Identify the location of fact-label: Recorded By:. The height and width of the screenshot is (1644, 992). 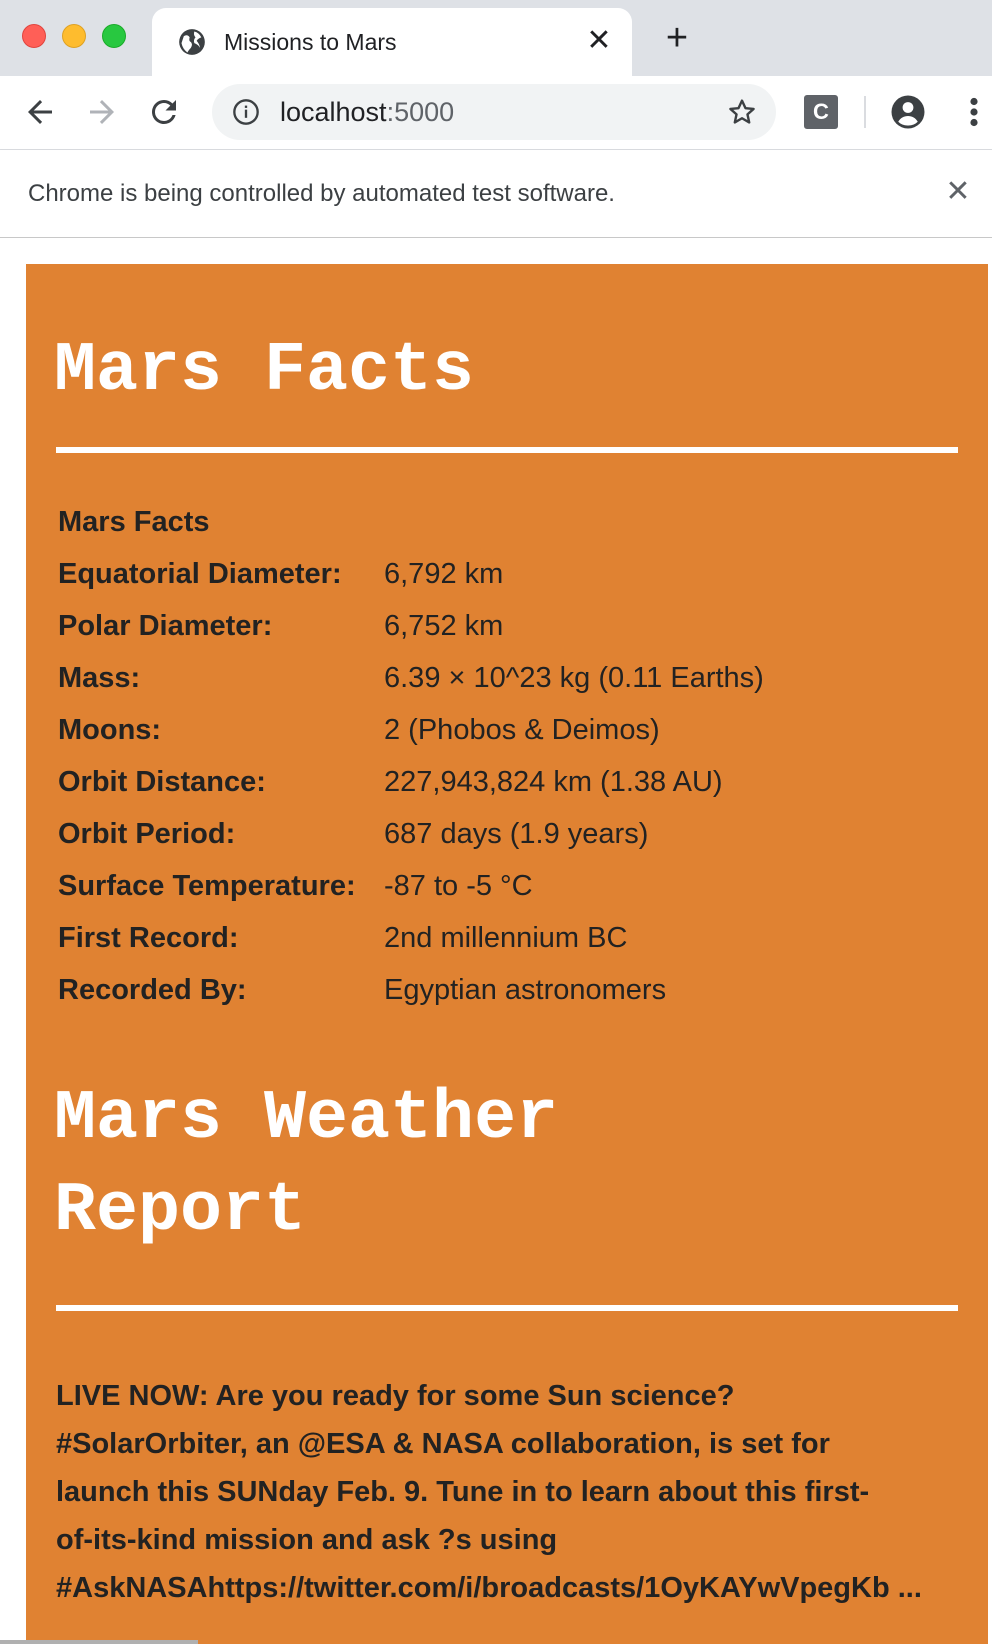
(152, 990).